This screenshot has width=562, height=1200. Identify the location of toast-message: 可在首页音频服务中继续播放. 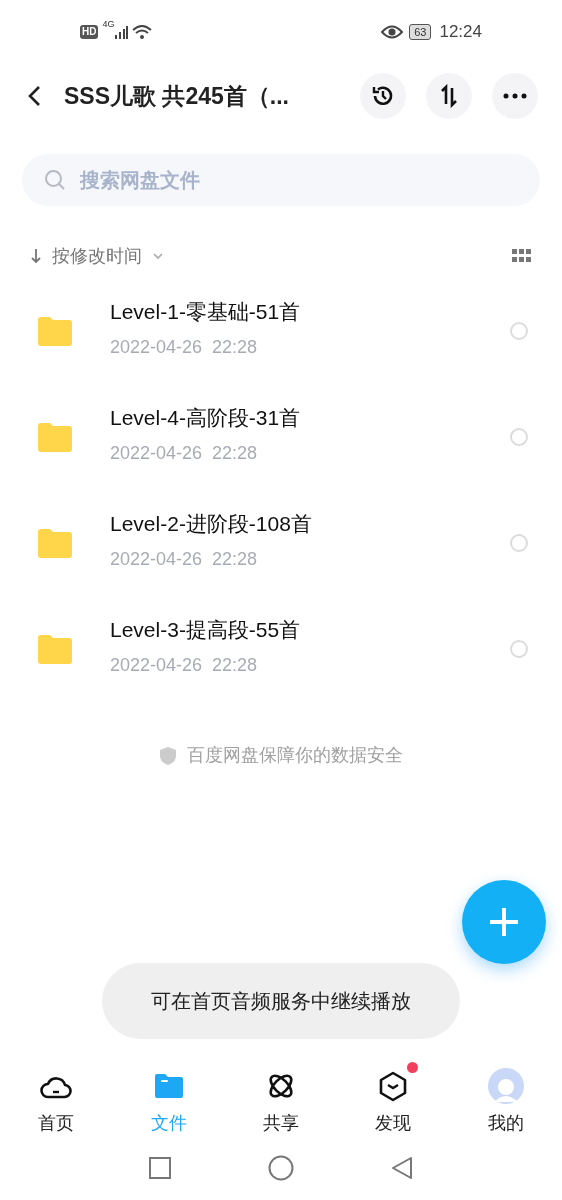
(281, 1001).